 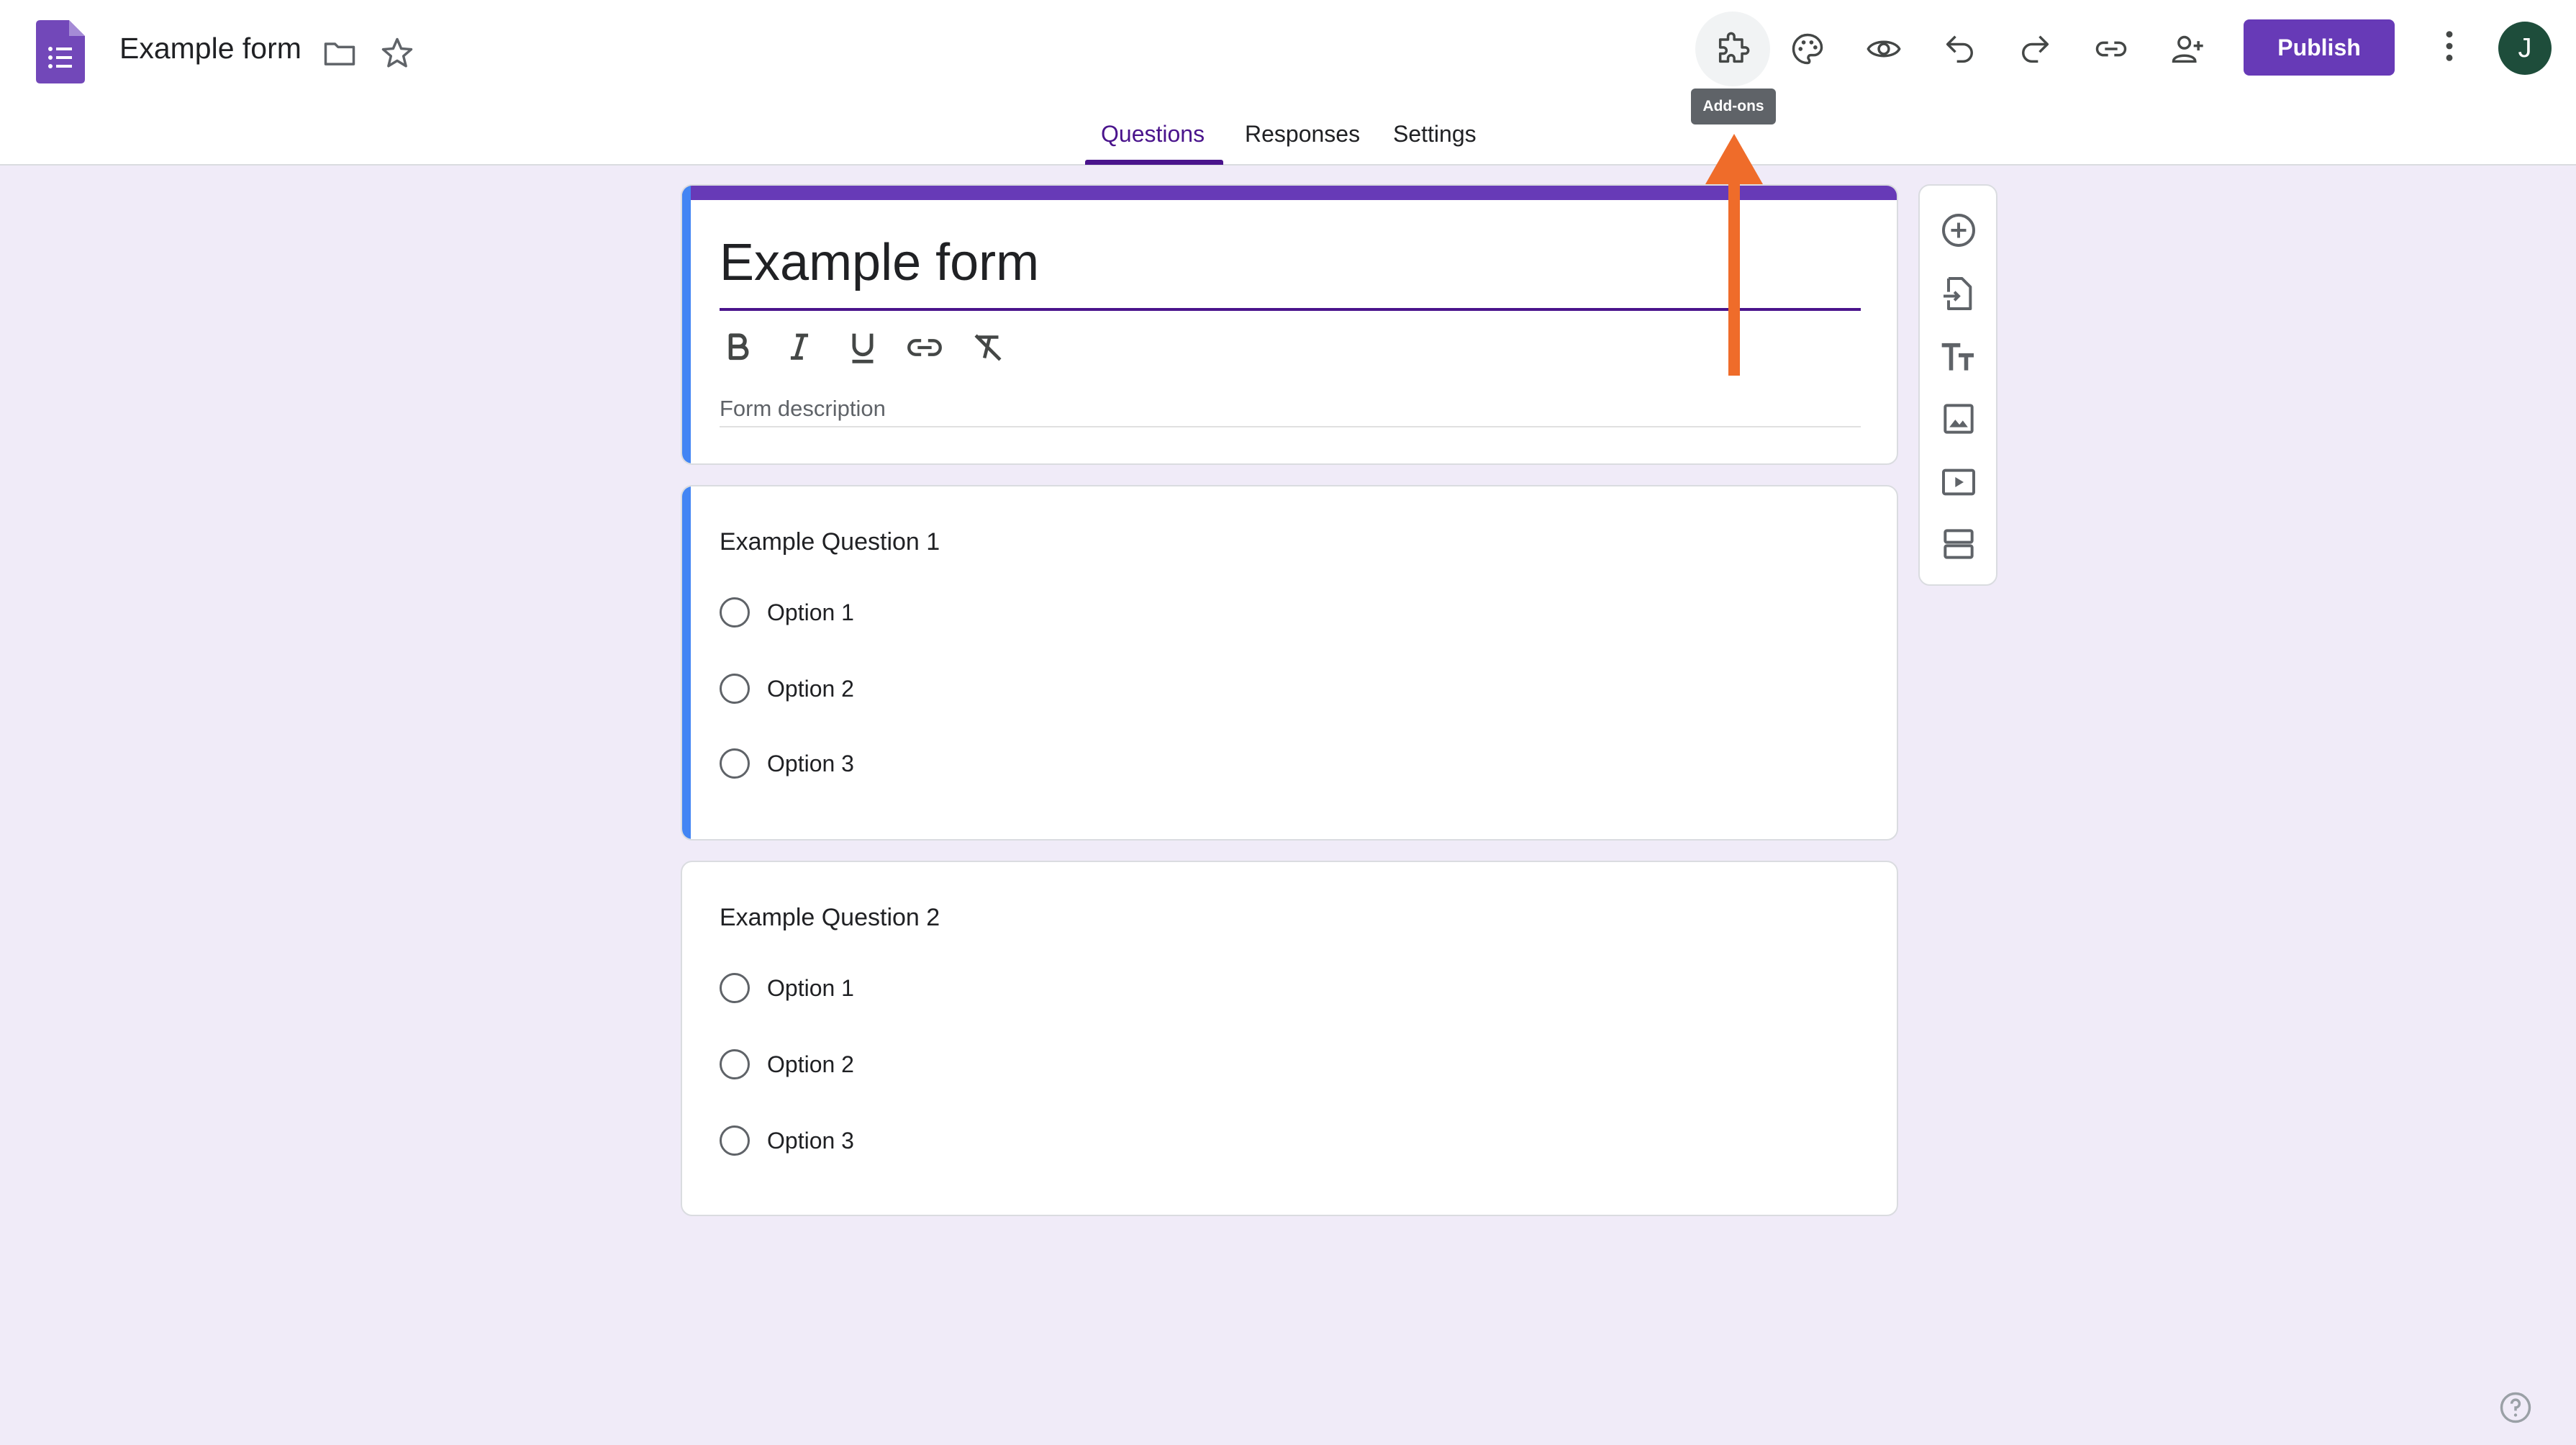 I want to click on video-icon, so click(x=1958, y=482).